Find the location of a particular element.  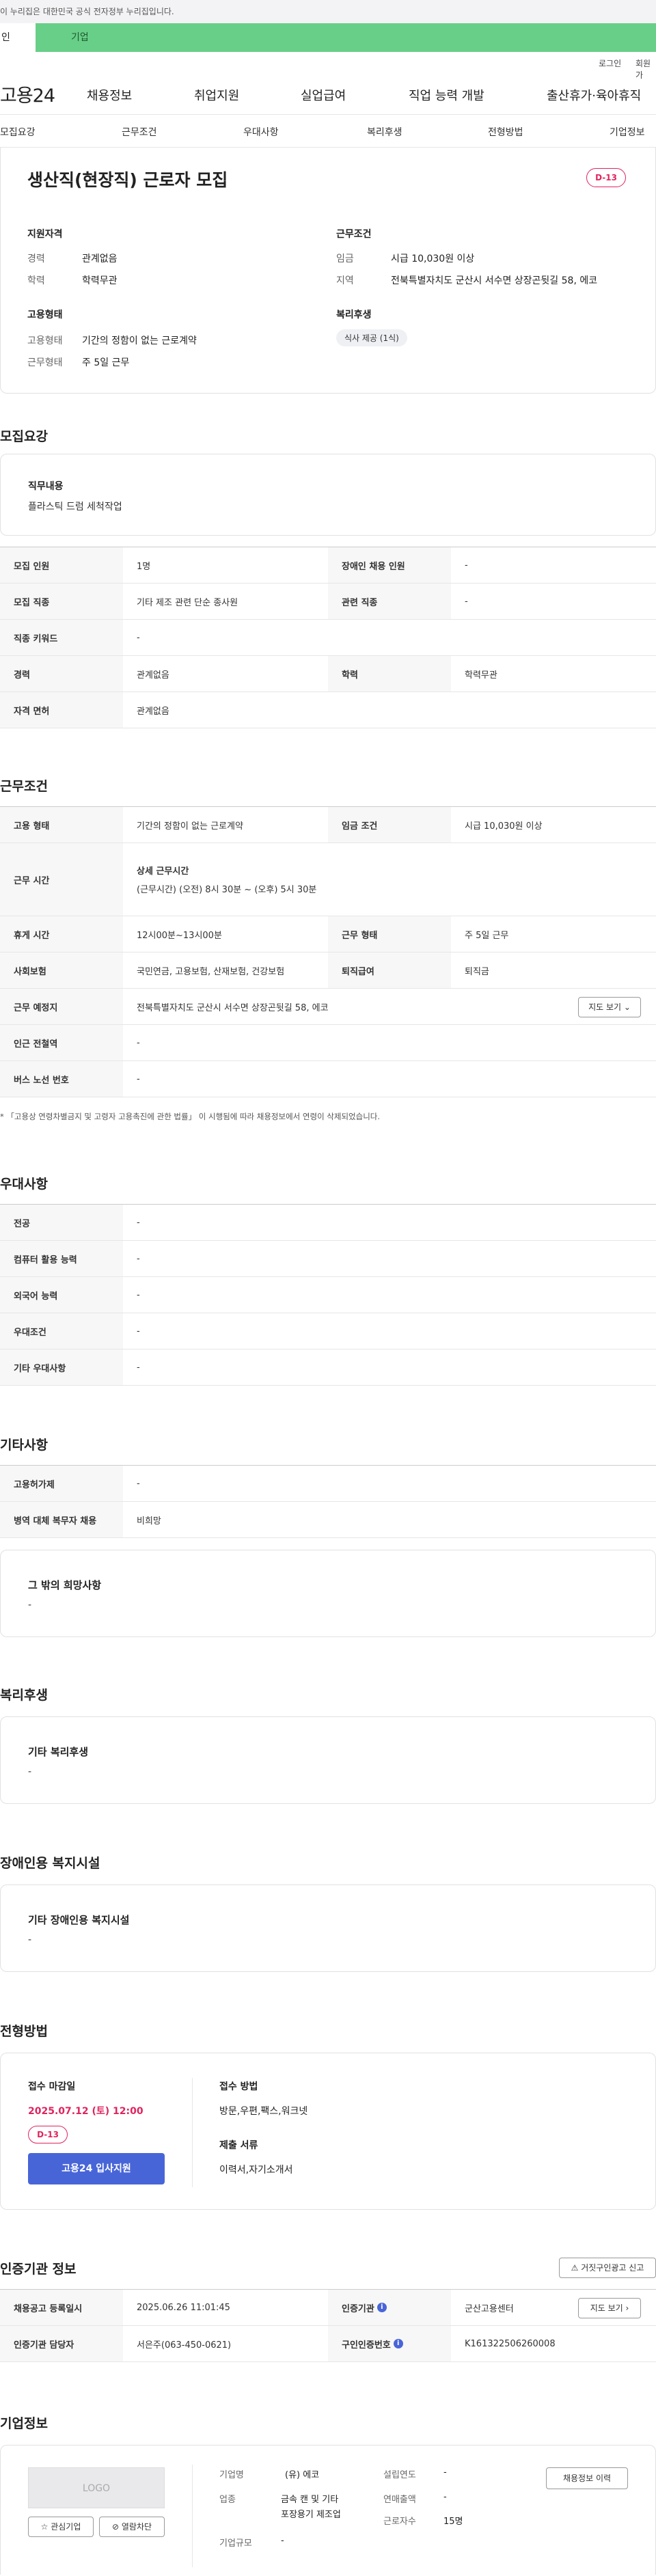

table-row: 우대조건 - is located at coordinates (328, 1331).